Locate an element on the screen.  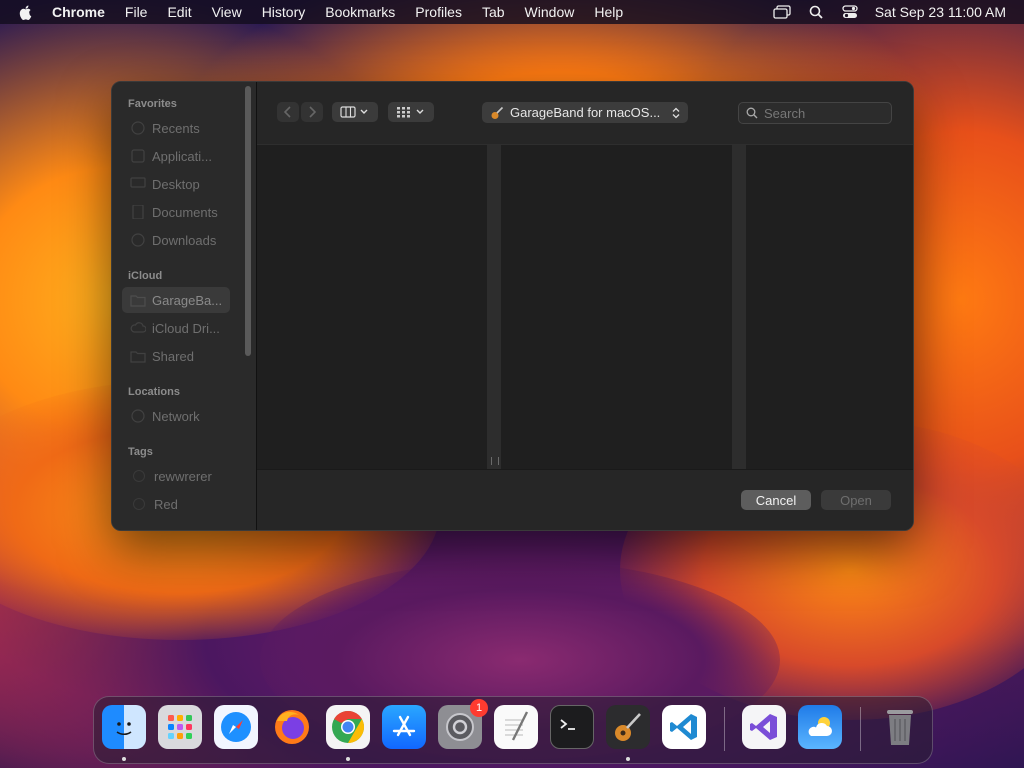
screen-mirroring-icon is located at coordinates (782, 12).